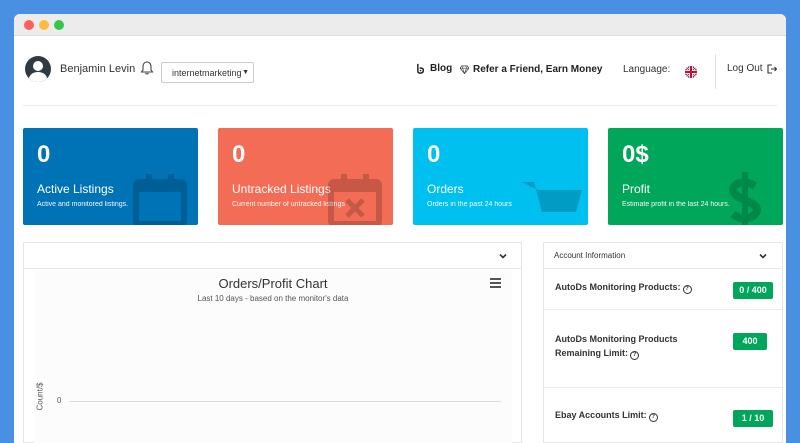  Describe the element at coordinates (160, 199) in the screenshot. I see `calendar-icon` at that location.